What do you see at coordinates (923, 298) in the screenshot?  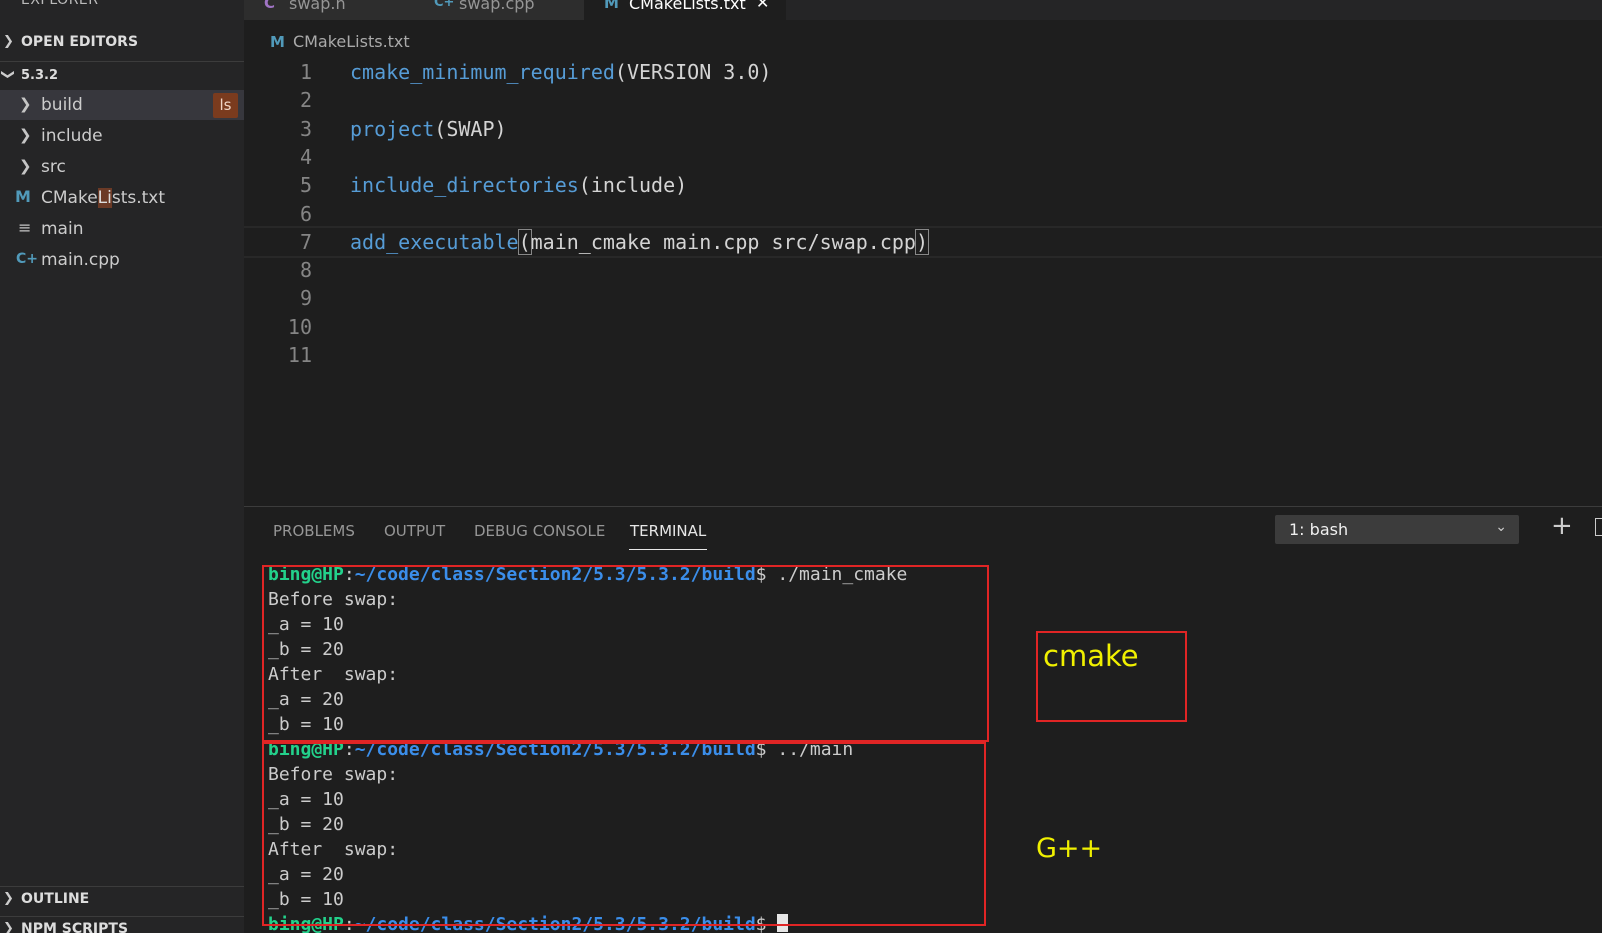 I see `code-line: 9` at bounding box center [923, 298].